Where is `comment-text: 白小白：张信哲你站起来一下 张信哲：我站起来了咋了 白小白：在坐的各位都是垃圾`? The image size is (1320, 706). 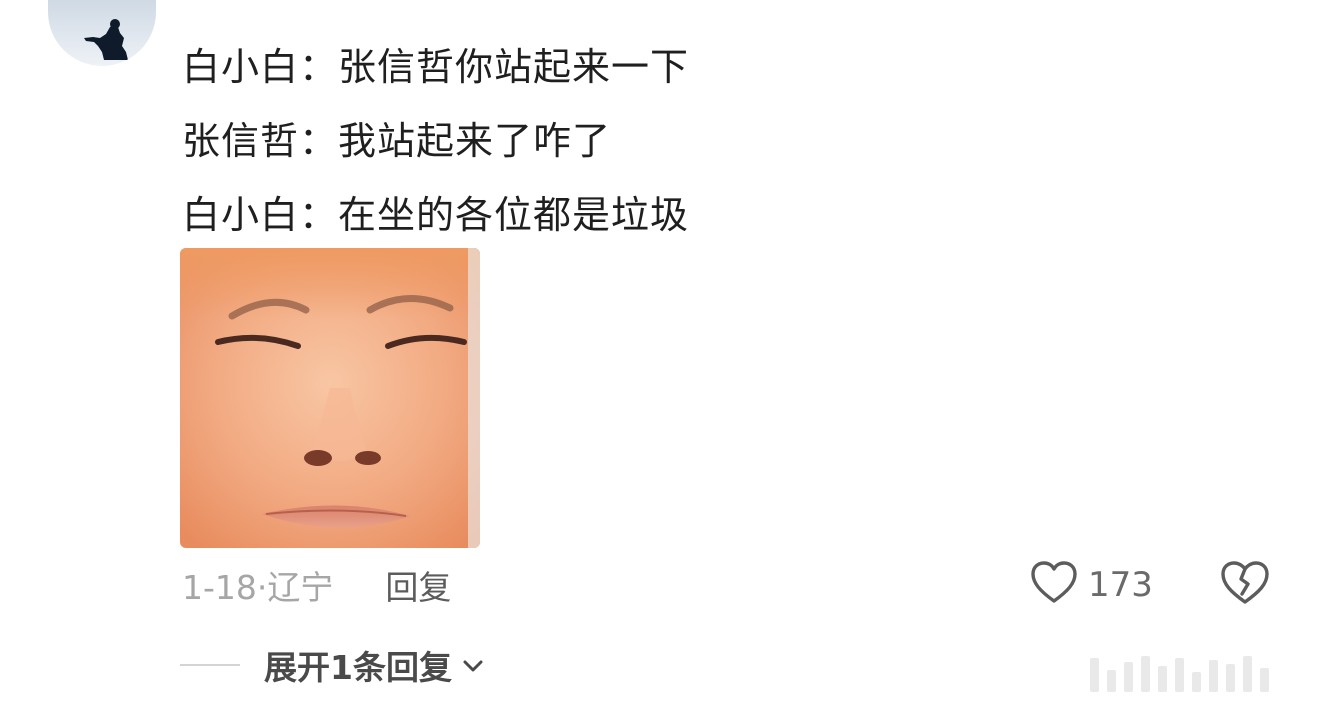 comment-text: 白小白：张信哲你站起来一下 张信哲：我站起来了咋了 白小白：在坐的各位都是垃圾 is located at coordinates (435, 141).